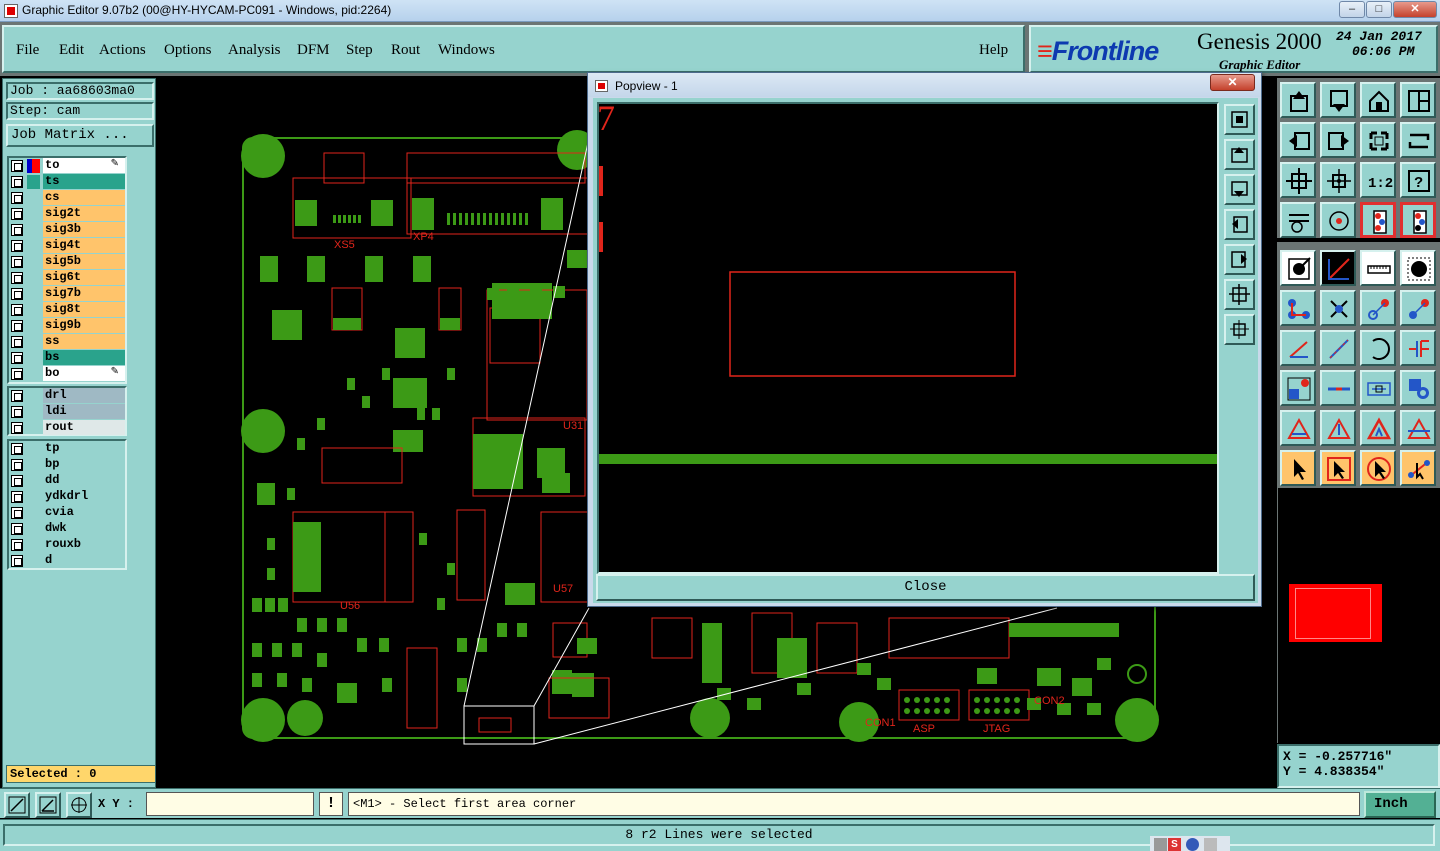 The width and height of the screenshot is (1440, 851). Describe the element at coordinates (188, 50) in the screenshot. I see `menu-options: Options` at that location.